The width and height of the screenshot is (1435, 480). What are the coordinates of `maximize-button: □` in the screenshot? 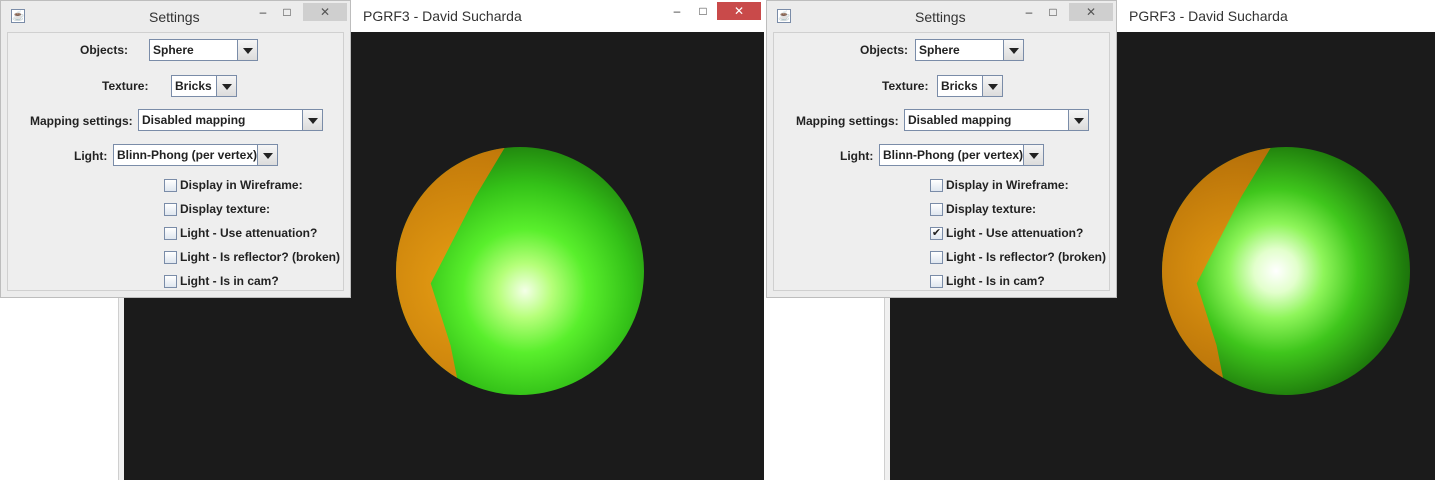 It's located at (703, 11).